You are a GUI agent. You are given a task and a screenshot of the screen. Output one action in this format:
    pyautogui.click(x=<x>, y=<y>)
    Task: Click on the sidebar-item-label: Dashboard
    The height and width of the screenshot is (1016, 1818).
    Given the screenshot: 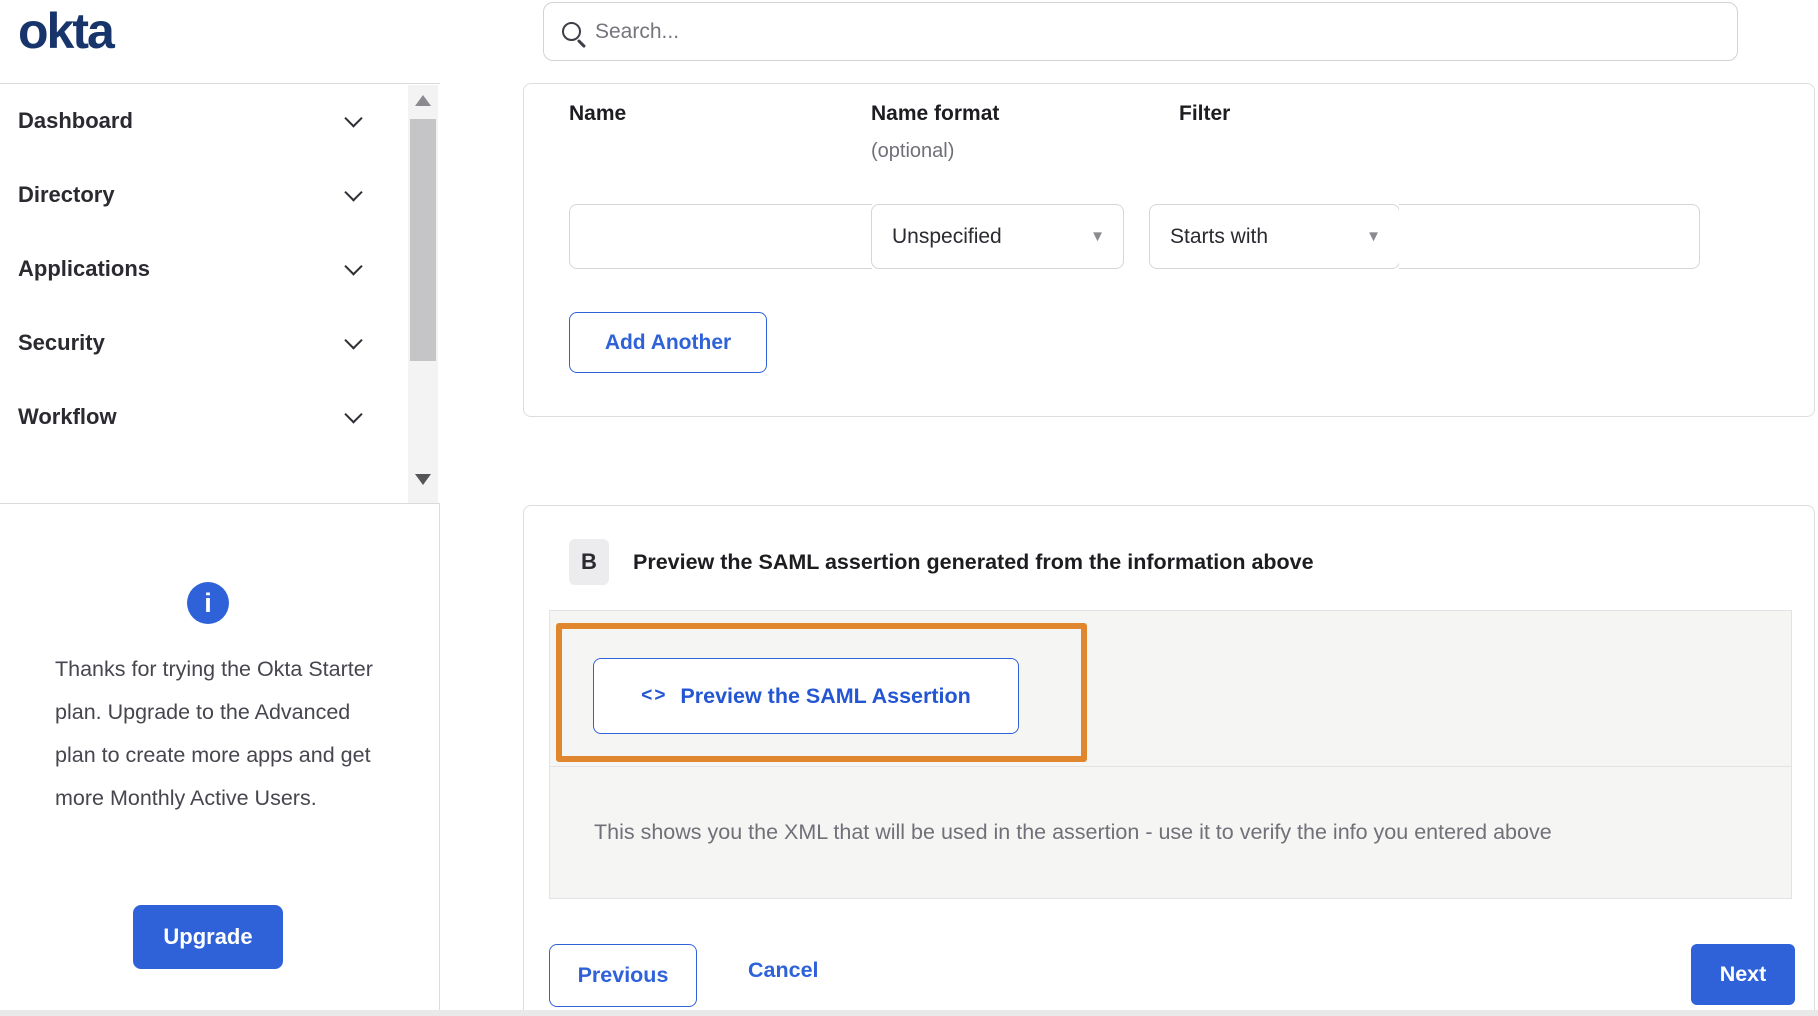 What is the action you would take?
    pyautogui.click(x=75, y=120)
    